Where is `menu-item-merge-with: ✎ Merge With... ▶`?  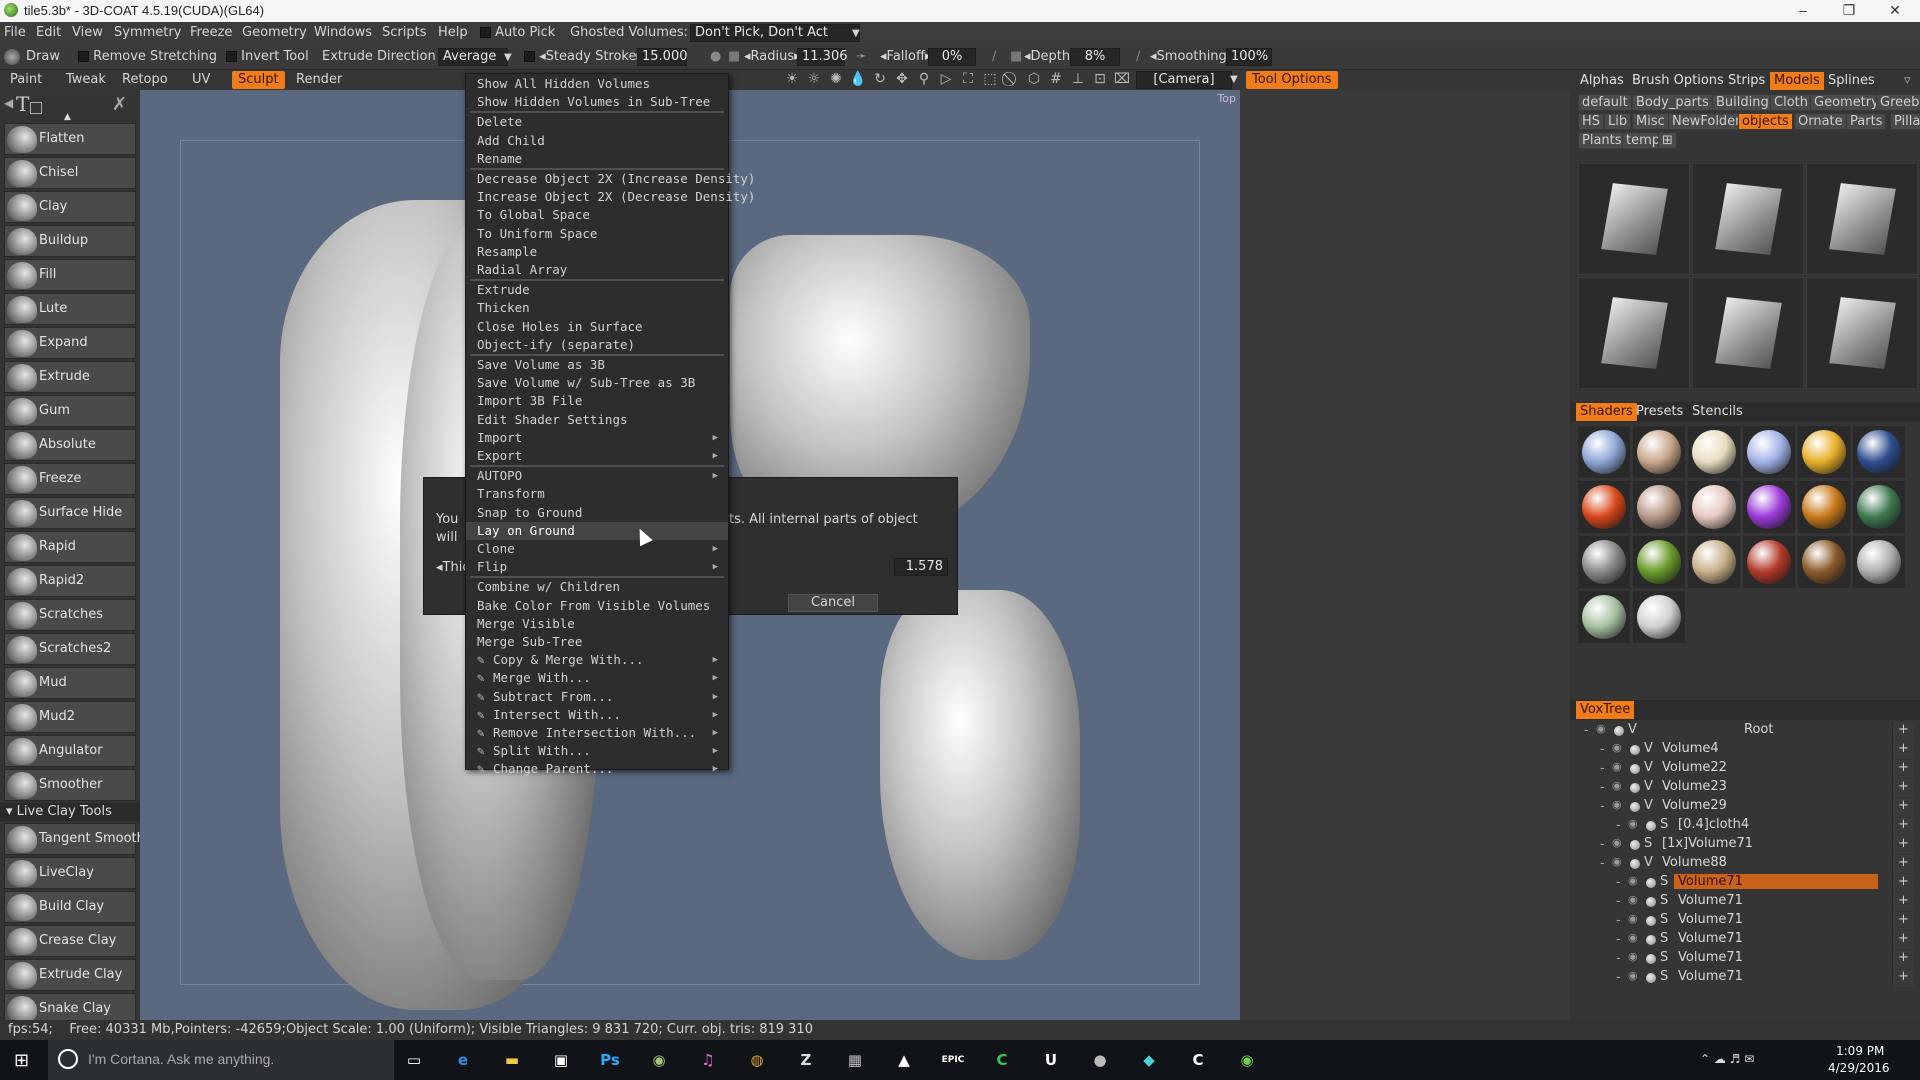
menu-item-merge-with: ✎ Merge With... ▶ is located at coordinates (597, 678).